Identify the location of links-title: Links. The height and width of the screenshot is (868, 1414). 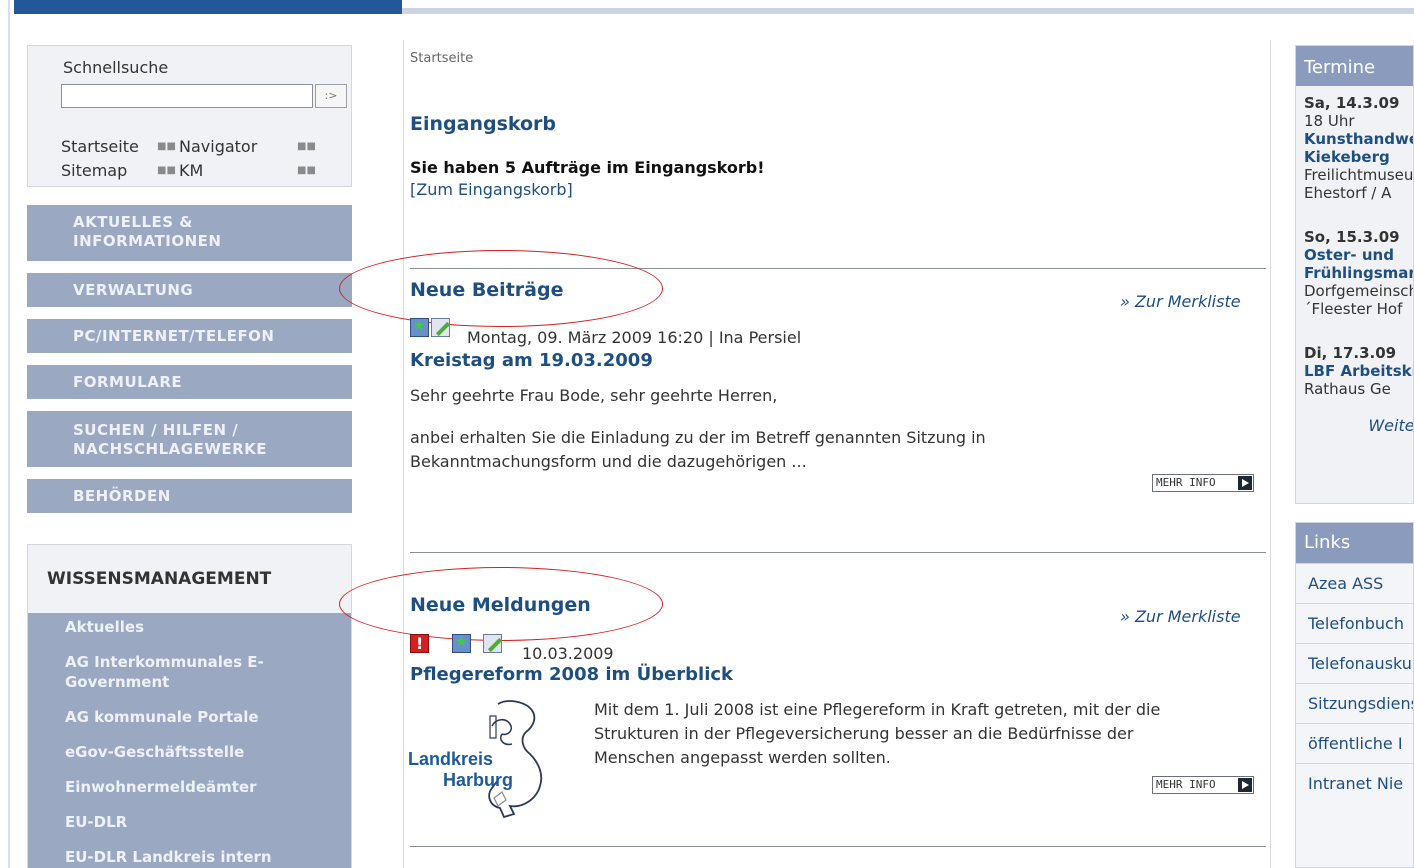
(1354, 543).